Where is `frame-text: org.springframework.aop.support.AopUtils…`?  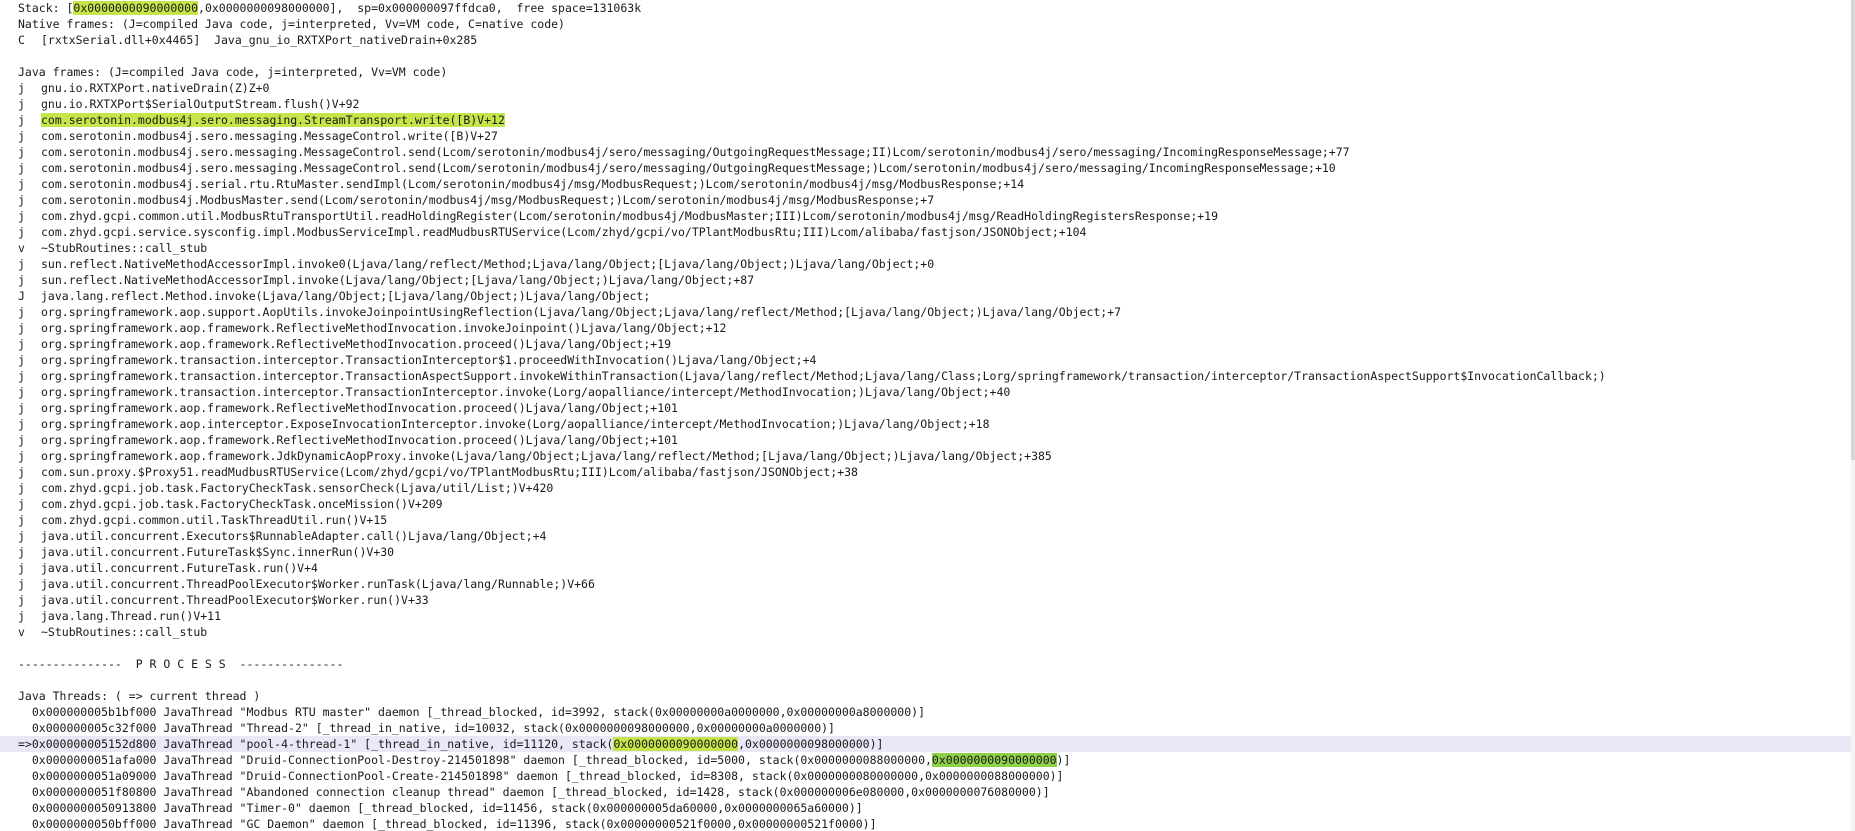 frame-text: org.springframework.aop.support.AopUtils… is located at coordinates (581, 312).